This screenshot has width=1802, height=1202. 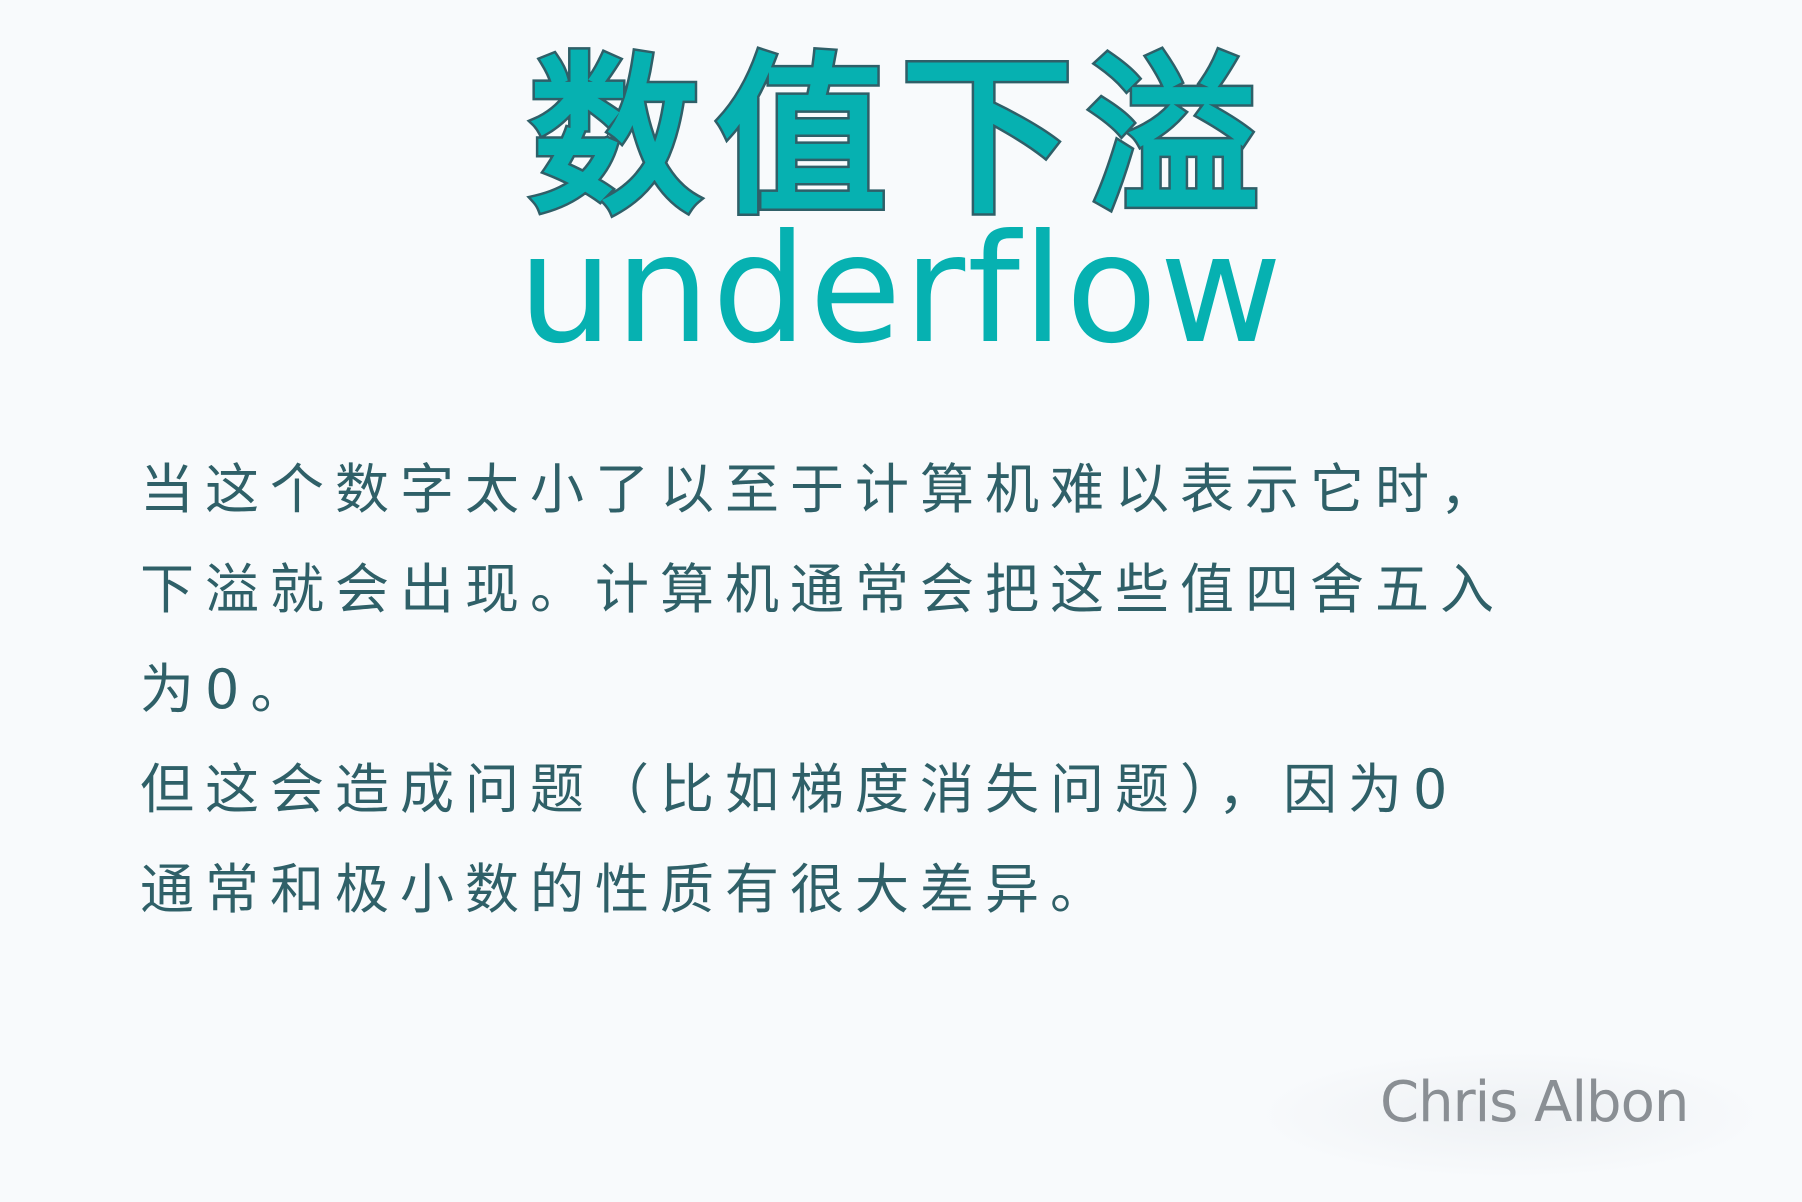 I want to click on text-line: 但这会造成问题（比如梯度消失问题），因为0, so click(x=799, y=789).